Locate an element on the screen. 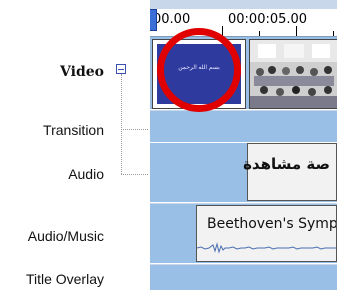 The height and width of the screenshot is (291, 337). time-ruler: 00.00 00:00:05.00 is located at coordinates (242, 23).